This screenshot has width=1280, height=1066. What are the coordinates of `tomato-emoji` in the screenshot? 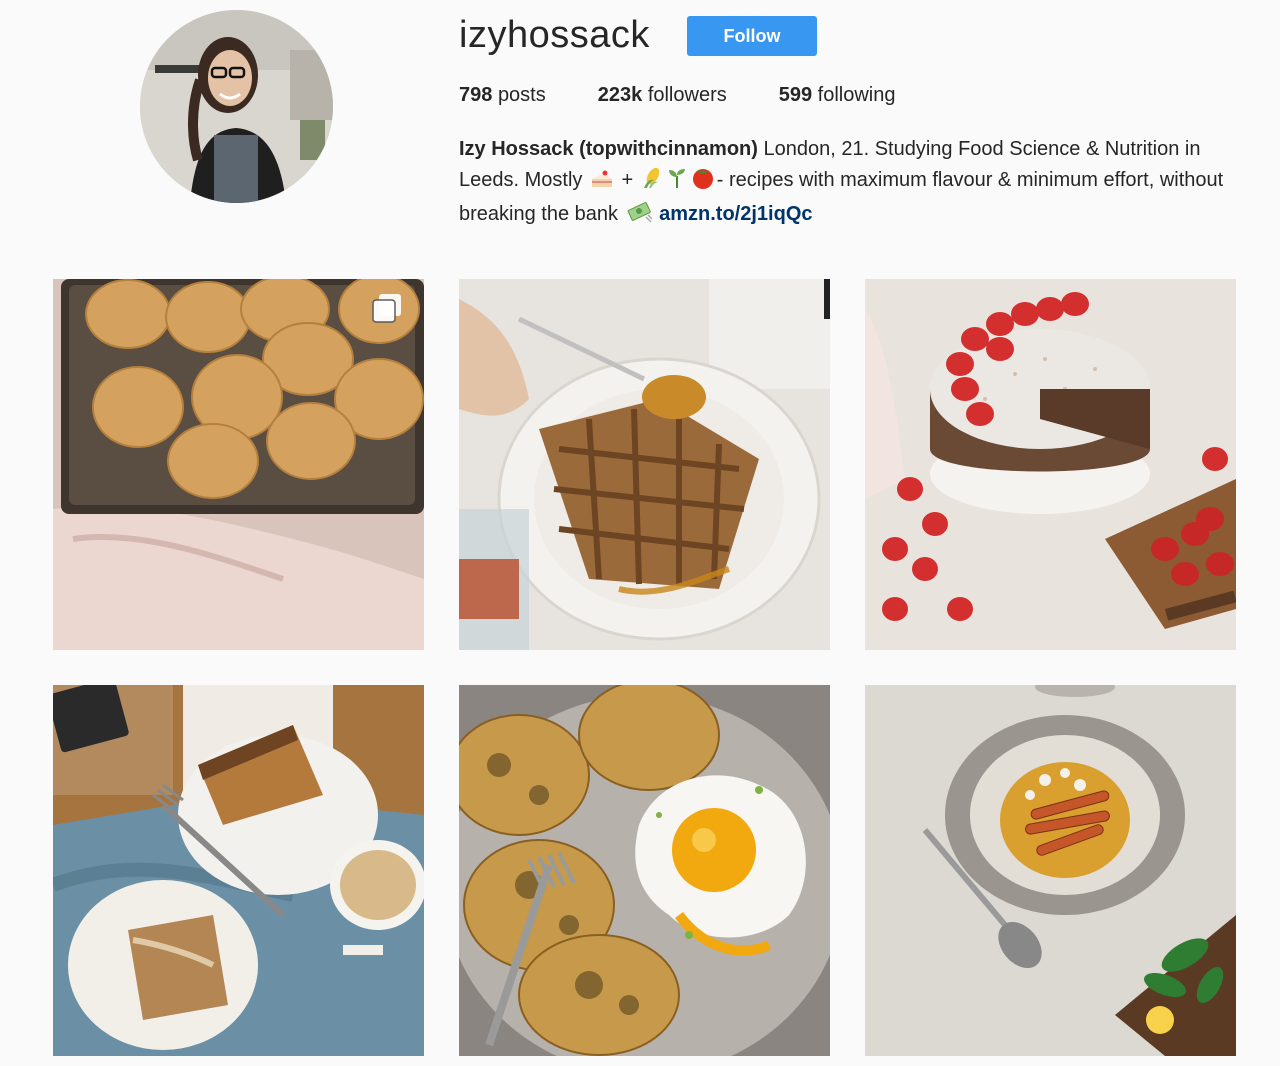 It's located at (703, 183).